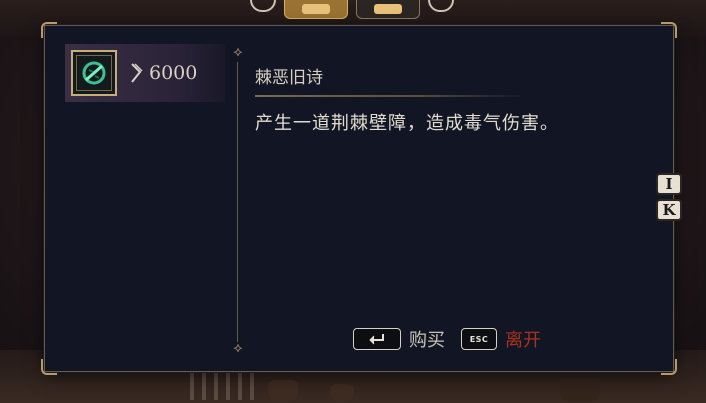 This screenshot has height=403, width=706. I want to click on side-key-k: K, so click(669, 210).